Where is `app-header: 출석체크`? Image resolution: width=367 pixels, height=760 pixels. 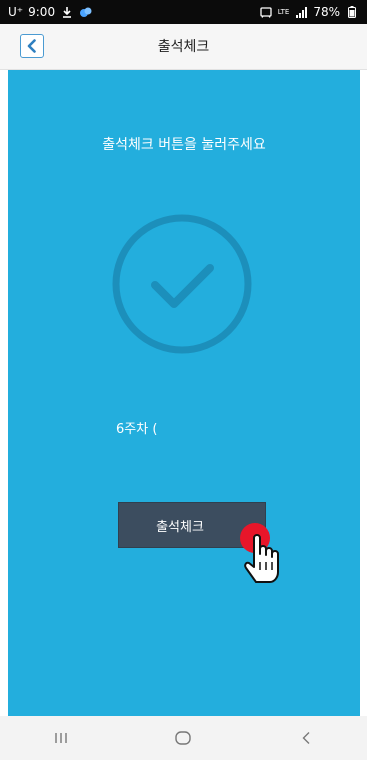 app-header: 출석체크 is located at coordinates (183, 47).